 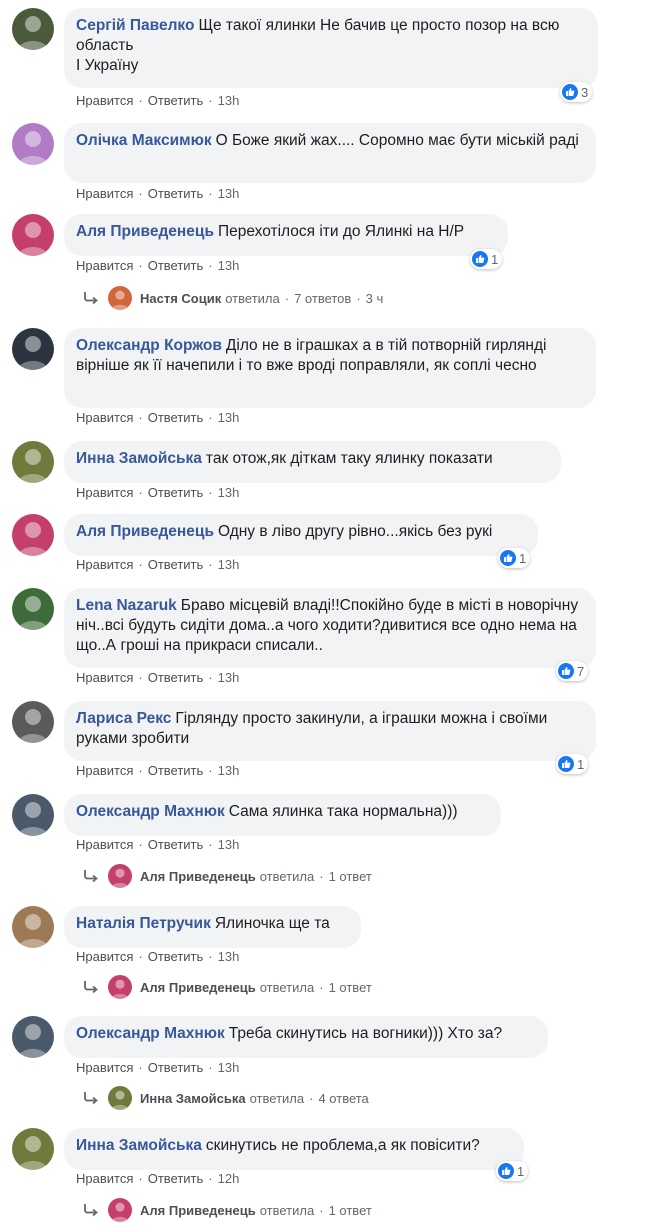 I want to click on view-replies-link: Настя Социк ответила · 7 ответов · 3 ч, so click(x=232, y=298).